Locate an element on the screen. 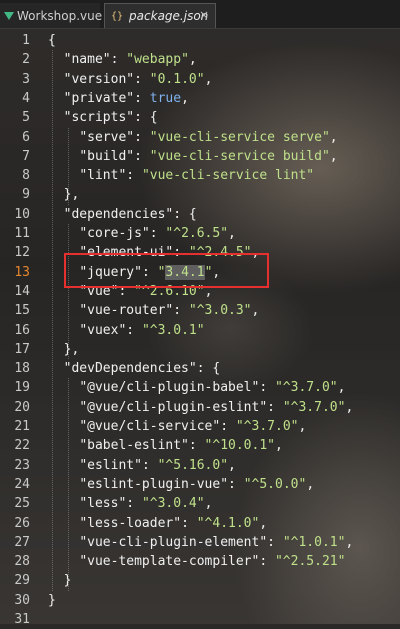 The image size is (400, 629). code-line: 25 "less": "^3.0.4", is located at coordinates (200, 503).